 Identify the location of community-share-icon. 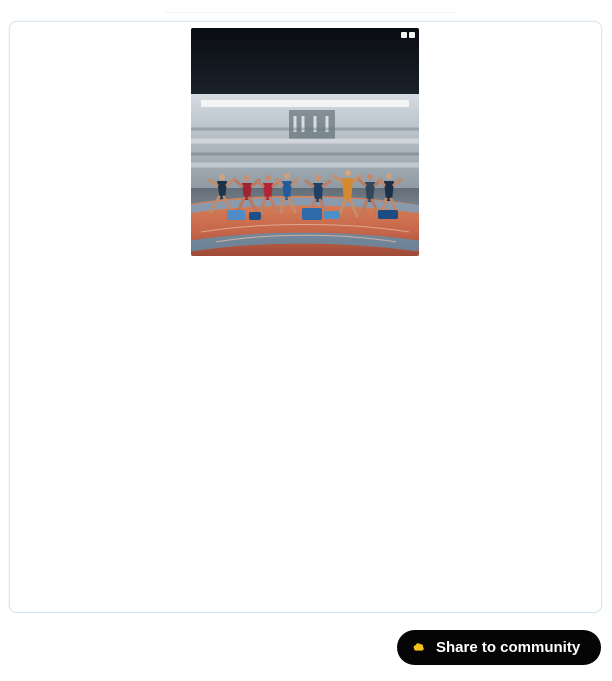
(418, 647).